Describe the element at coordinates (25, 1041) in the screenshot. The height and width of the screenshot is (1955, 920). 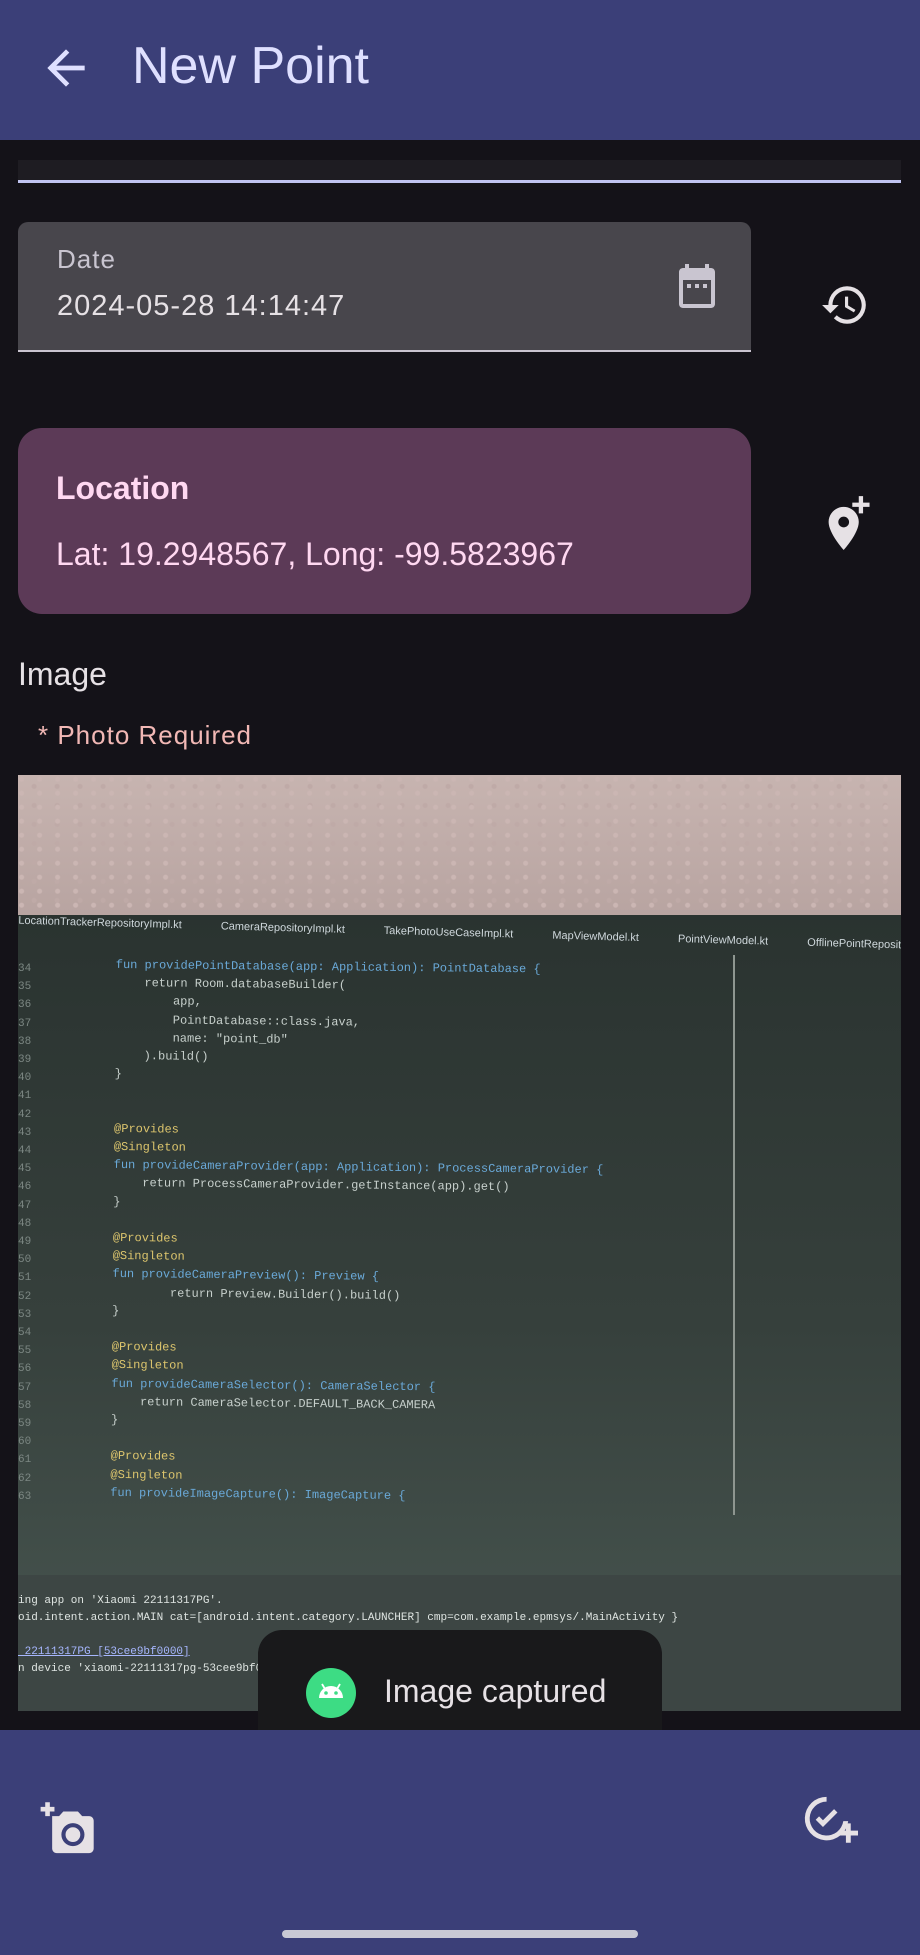
I see `code-line-number: 38` at that location.